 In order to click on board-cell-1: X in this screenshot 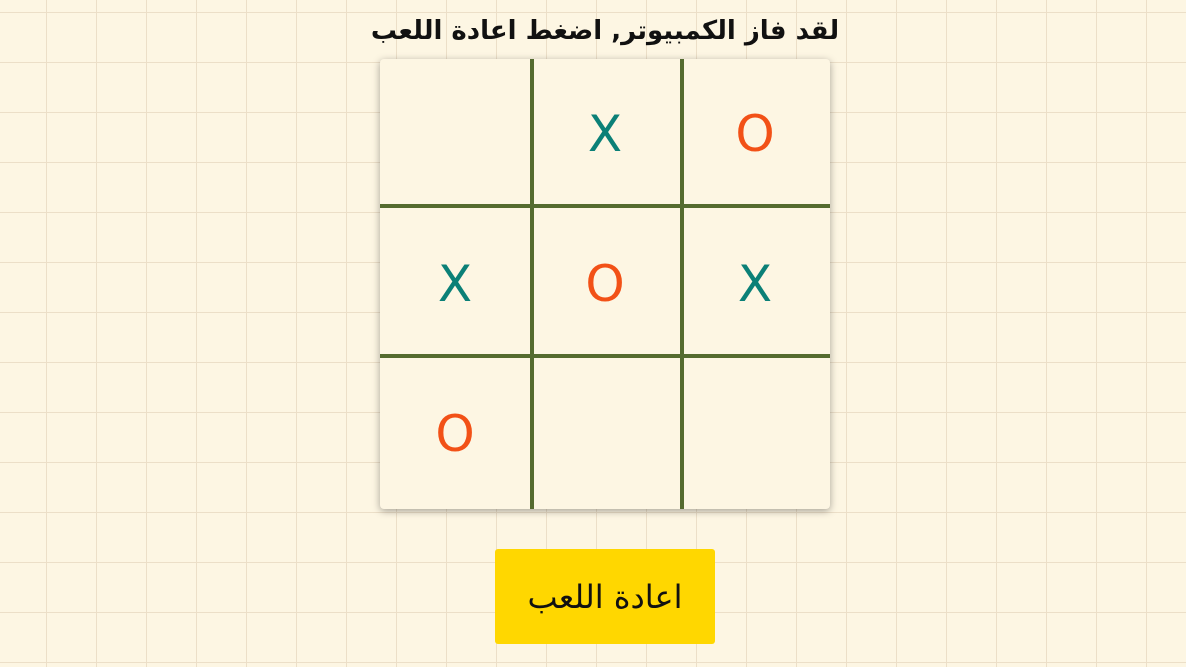, I will do `click(605, 134)`.